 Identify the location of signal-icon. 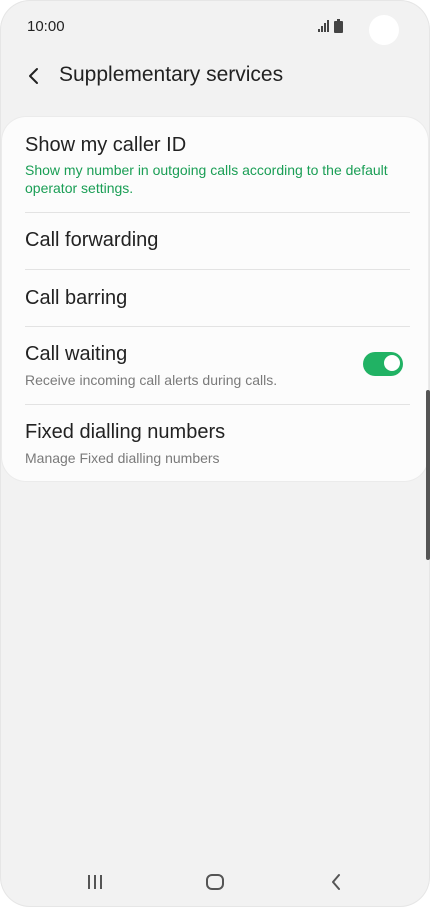
(323, 26).